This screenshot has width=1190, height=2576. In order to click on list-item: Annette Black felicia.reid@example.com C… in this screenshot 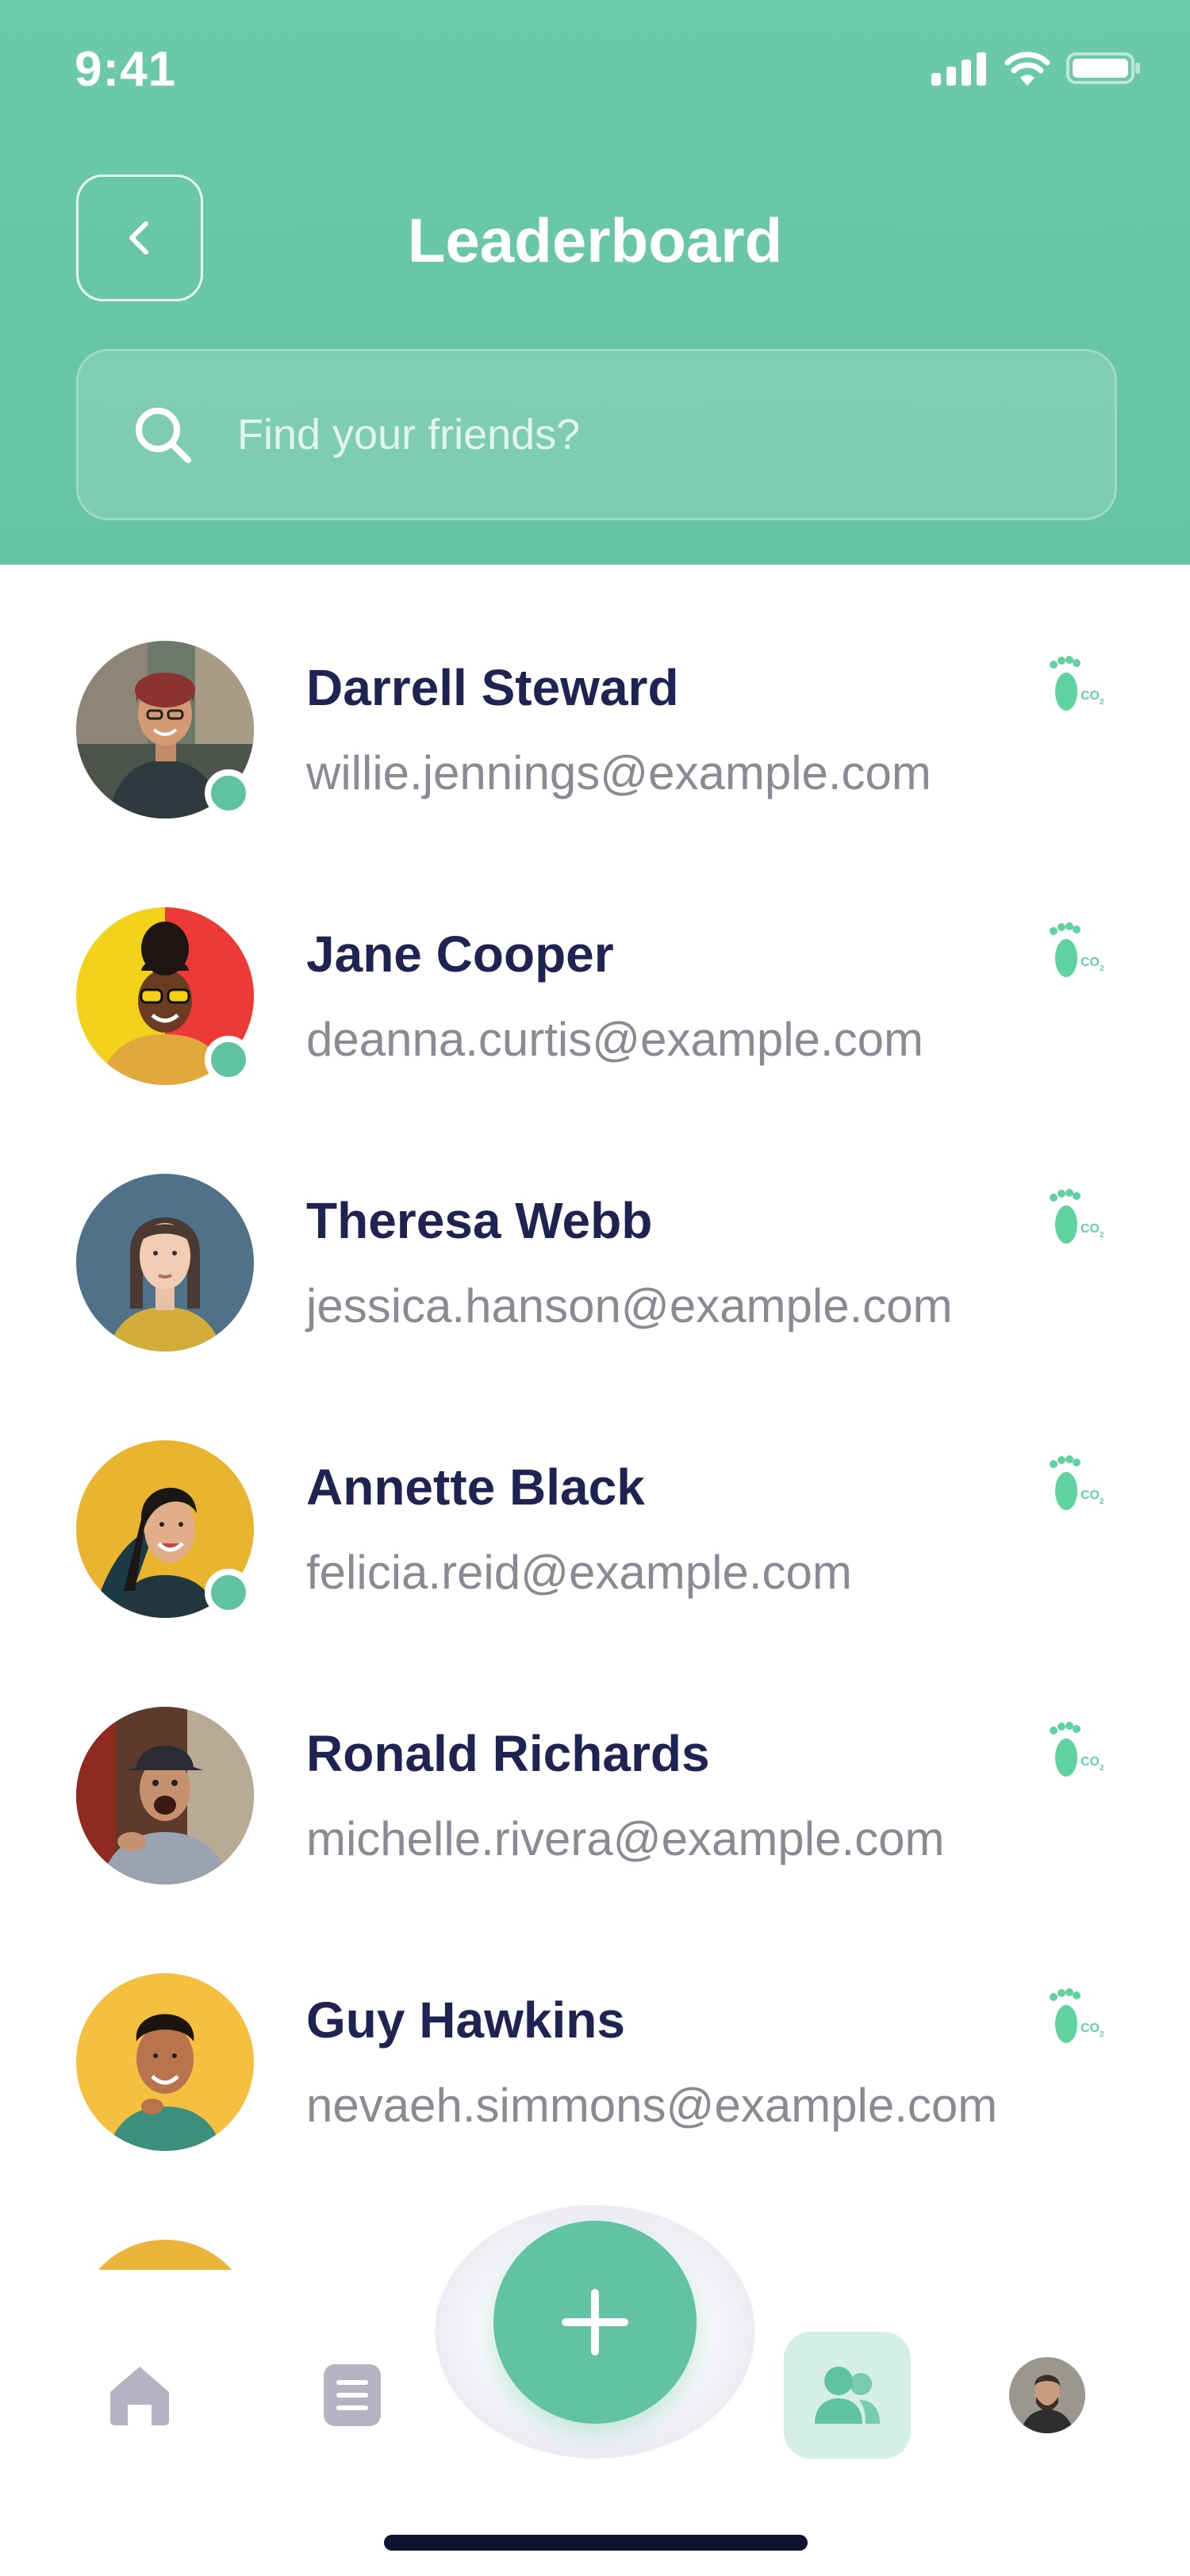, I will do `click(595, 1497)`.